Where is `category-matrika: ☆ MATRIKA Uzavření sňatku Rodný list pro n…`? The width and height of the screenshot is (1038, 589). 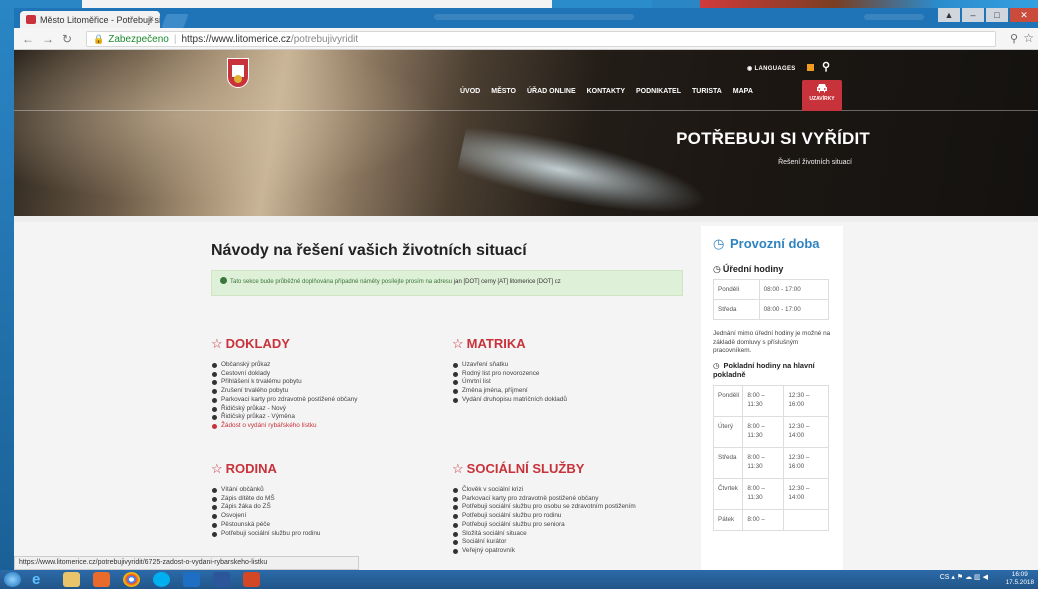
category-matrika: ☆ MATRIKA Uzavření sňatku Rodný list pro n… is located at coordinates (509, 370).